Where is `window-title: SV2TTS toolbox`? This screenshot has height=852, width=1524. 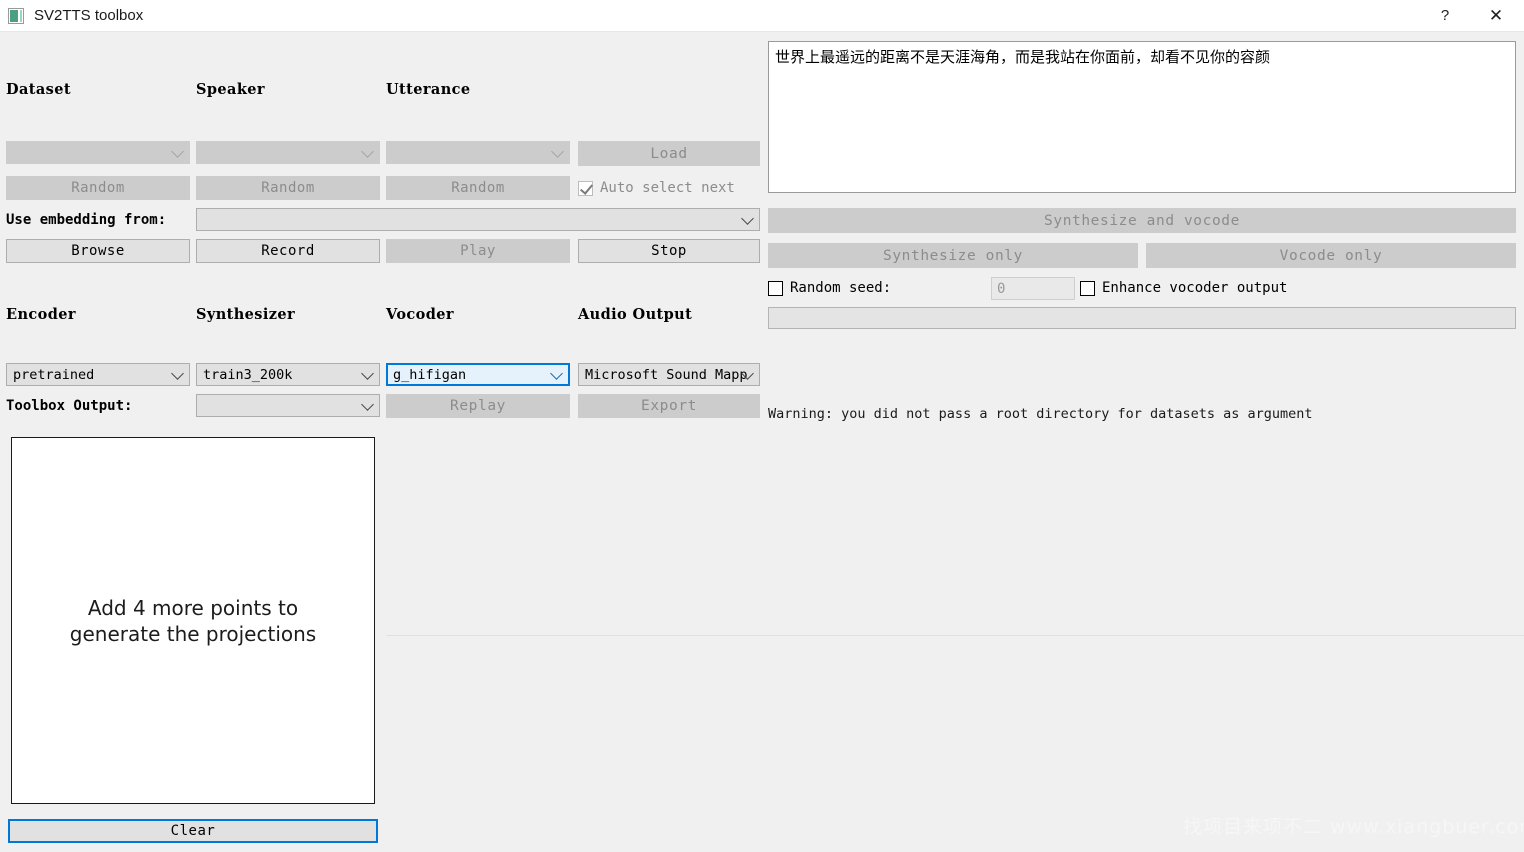
window-title: SV2TTS toolbox is located at coordinates (89, 15).